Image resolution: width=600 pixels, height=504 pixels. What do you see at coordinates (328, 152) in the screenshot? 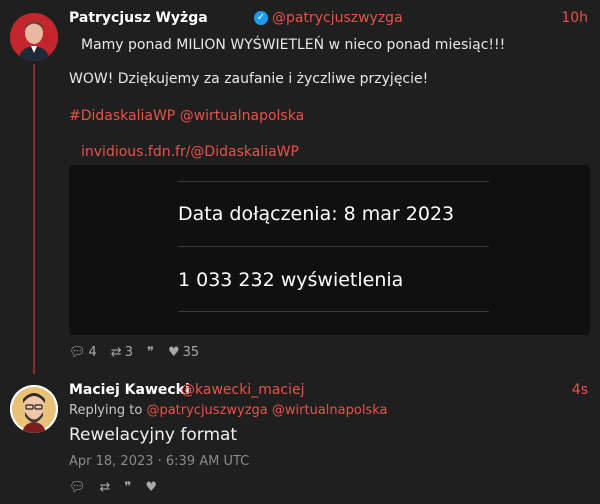
I see `tweet-link-row: invidious.fdn.fr/@DidaskaliaWP` at bounding box center [328, 152].